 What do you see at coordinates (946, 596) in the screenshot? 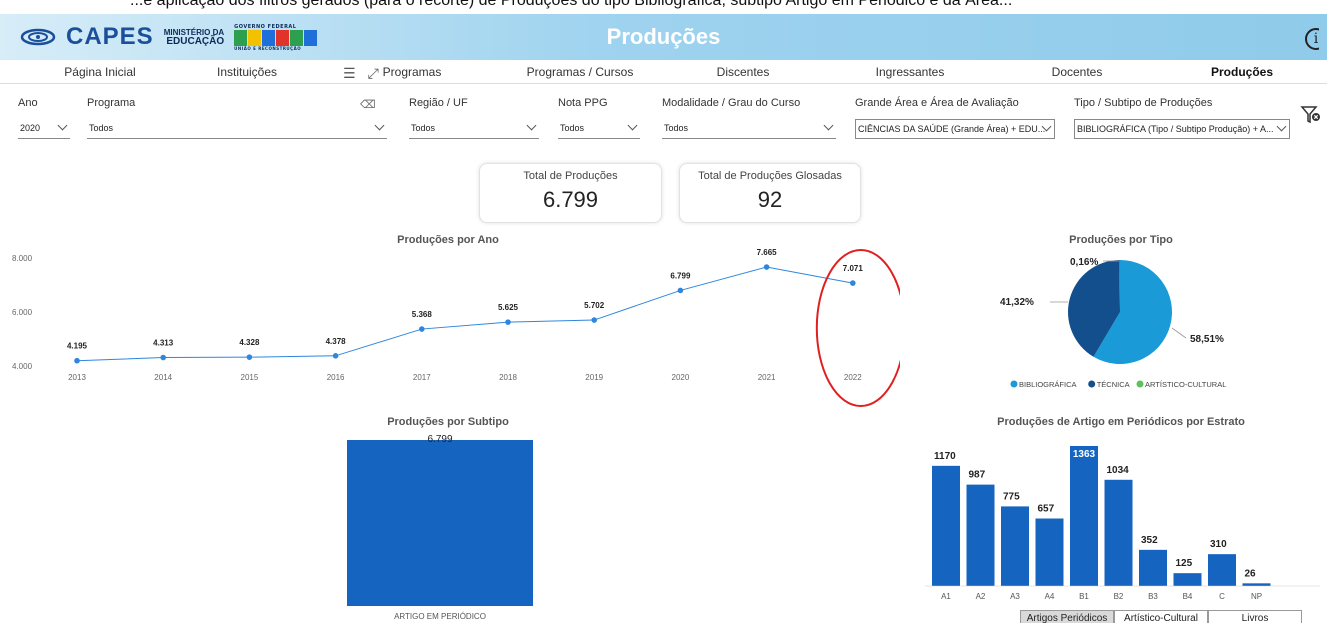
I see `x-tick-label: A1` at bounding box center [946, 596].